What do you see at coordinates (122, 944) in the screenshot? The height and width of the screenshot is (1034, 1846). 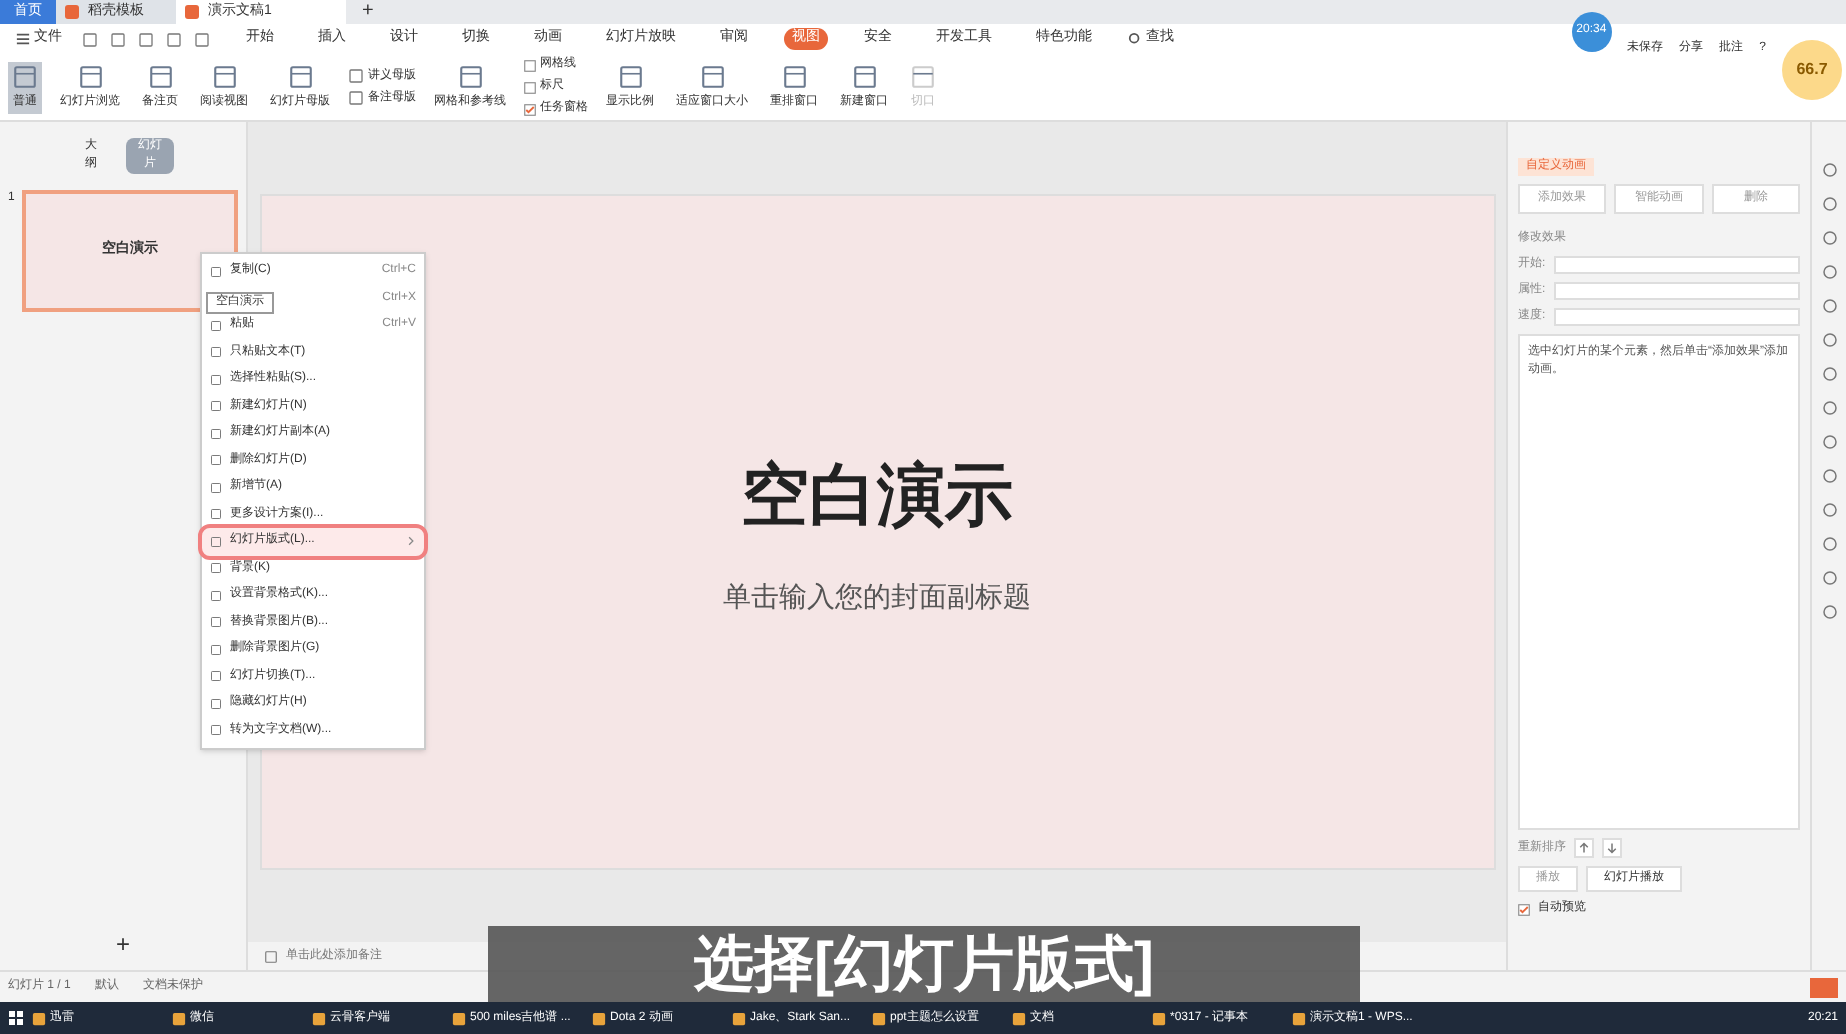 I see `add-slide-button: +` at bounding box center [122, 944].